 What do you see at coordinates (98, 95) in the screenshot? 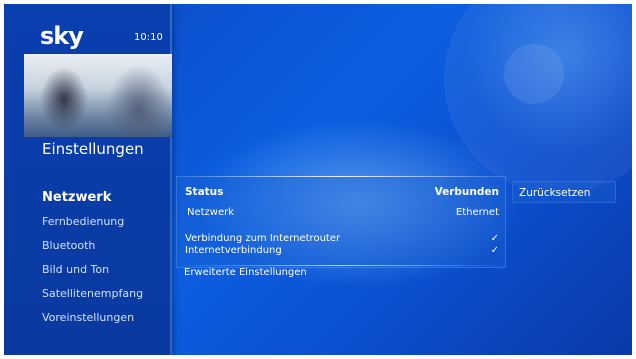
I see `live-tv-preview` at bounding box center [98, 95].